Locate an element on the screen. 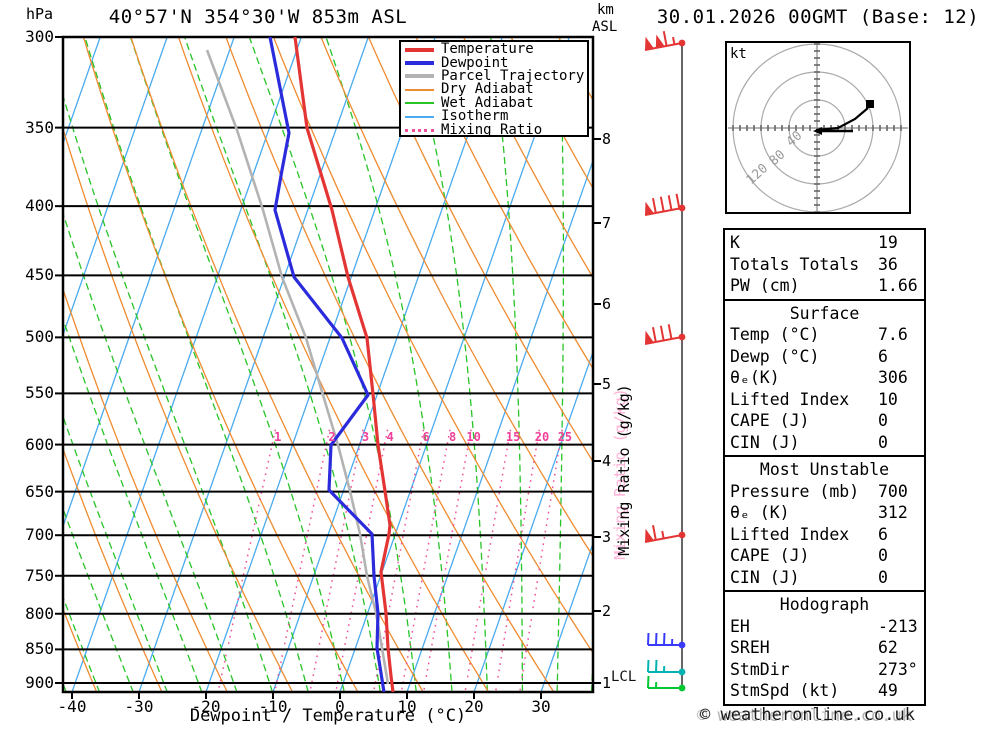 The width and height of the screenshot is (1000, 733). hodograph-marker is located at coordinates (870, 104).